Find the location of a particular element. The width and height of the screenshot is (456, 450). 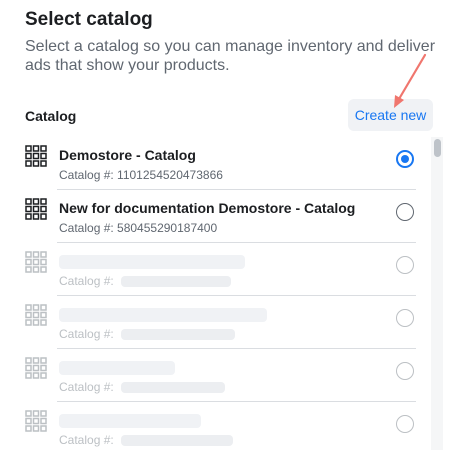

catalog-section-label: Catalog is located at coordinates (51, 116).